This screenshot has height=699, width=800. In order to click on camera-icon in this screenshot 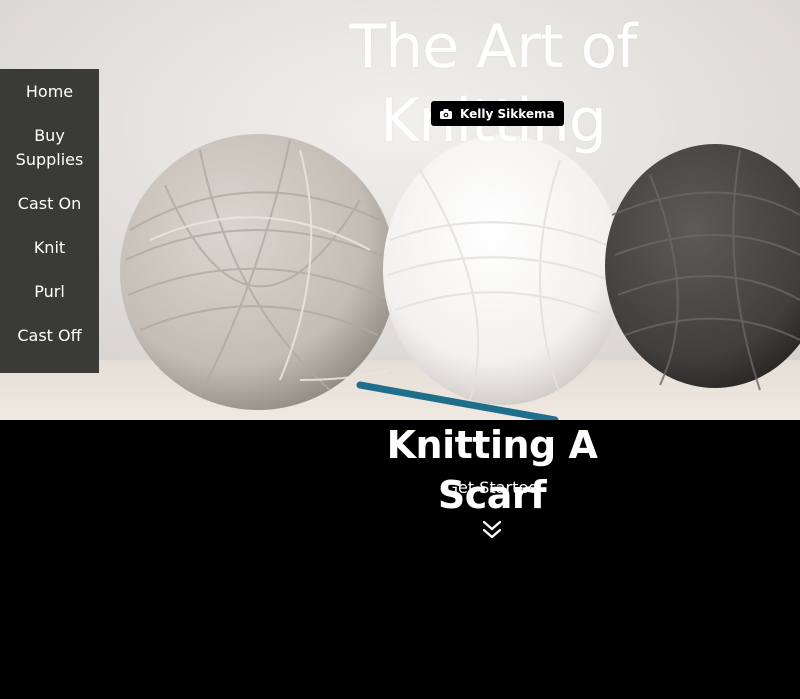, I will do `click(446, 113)`.